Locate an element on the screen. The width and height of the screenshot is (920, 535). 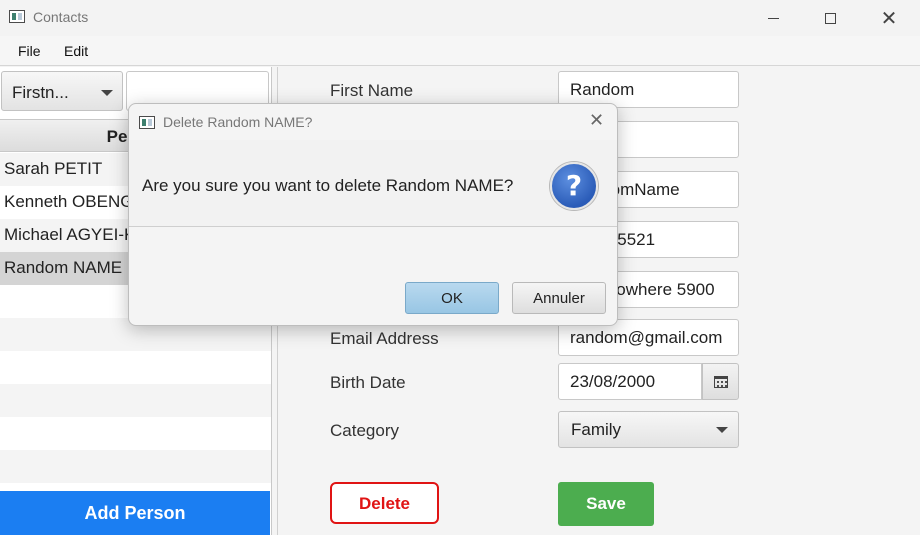
close-button: ✕ is located at coordinates (889, 18).